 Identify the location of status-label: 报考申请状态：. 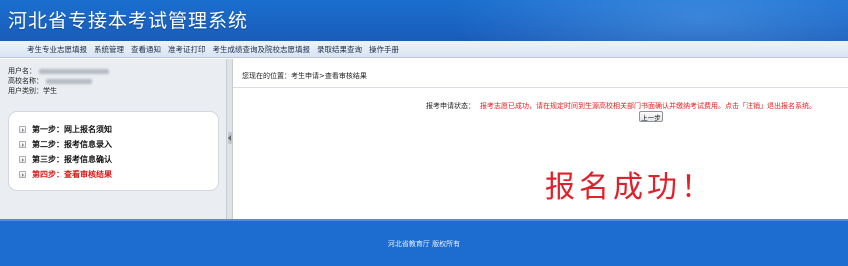
(450, 106).